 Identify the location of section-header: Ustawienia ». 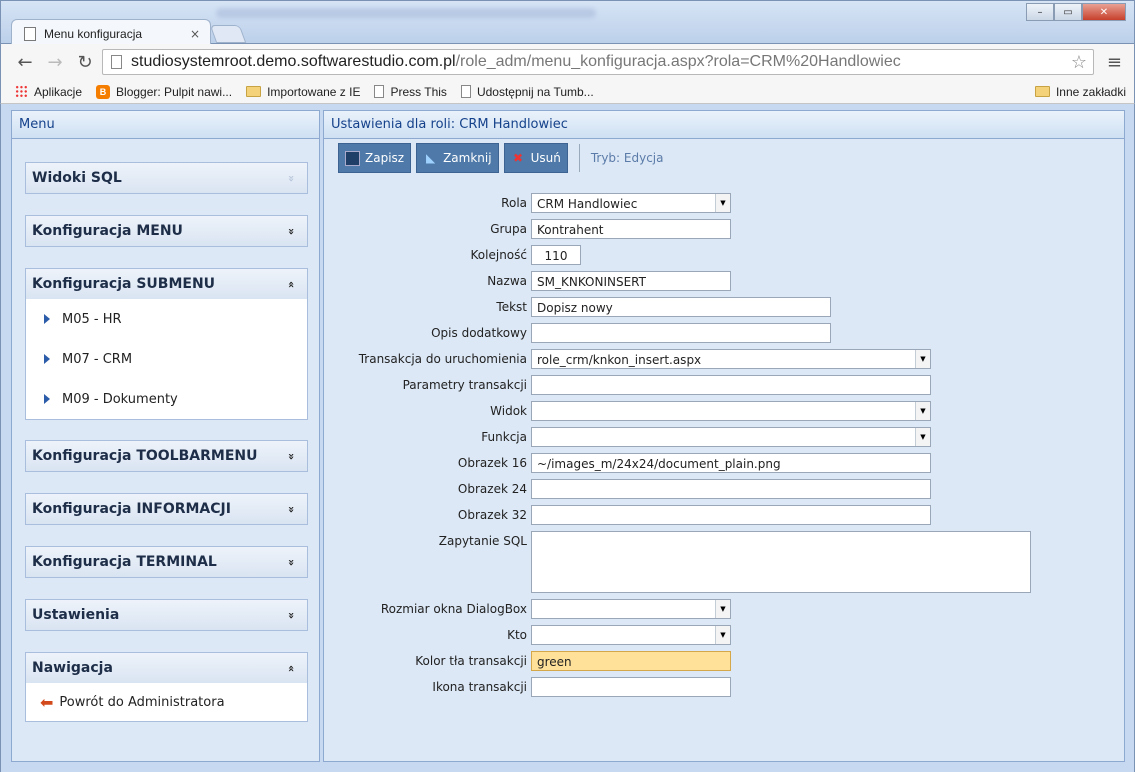
(166, 615).